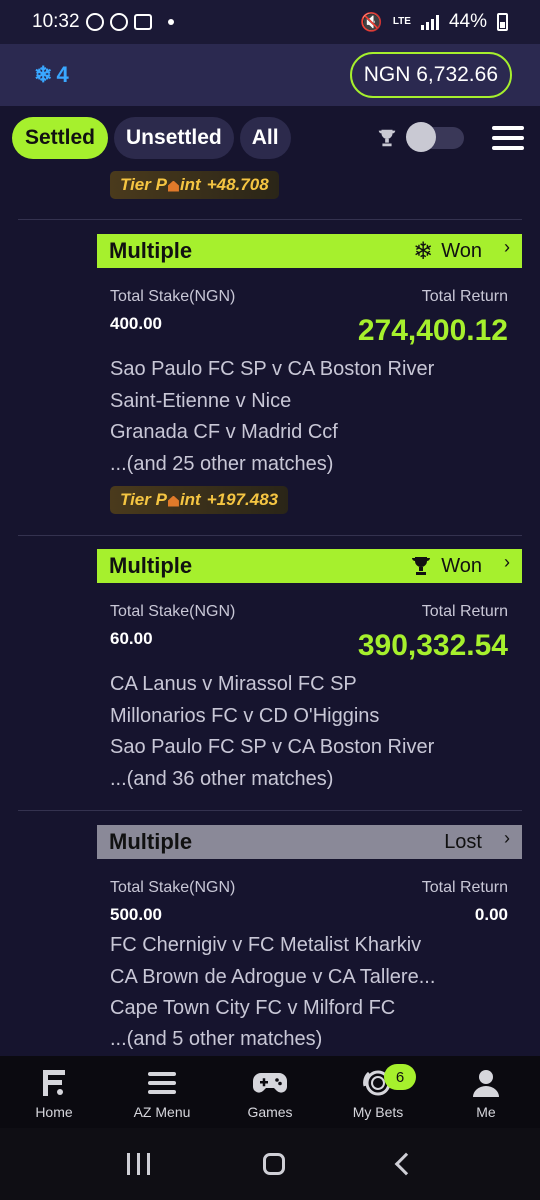  What do you see at coordinates (136, 323) in the screenshot?
I see `stake-value: 400.00` at bounding box center [136, 323].